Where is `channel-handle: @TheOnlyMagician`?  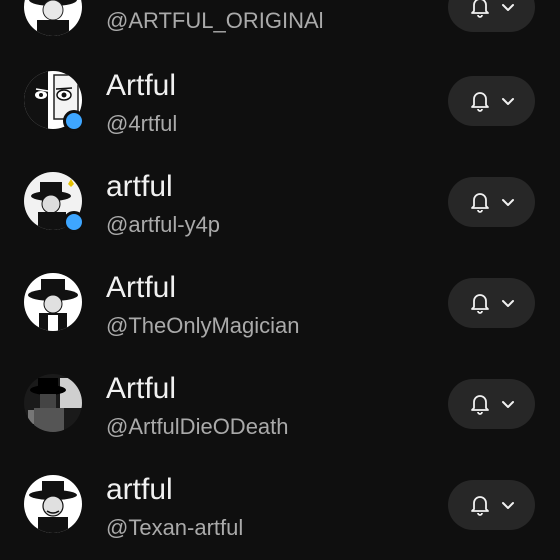 channel-handle: @TheOnlyMagician is located at coordinates (203, 325).